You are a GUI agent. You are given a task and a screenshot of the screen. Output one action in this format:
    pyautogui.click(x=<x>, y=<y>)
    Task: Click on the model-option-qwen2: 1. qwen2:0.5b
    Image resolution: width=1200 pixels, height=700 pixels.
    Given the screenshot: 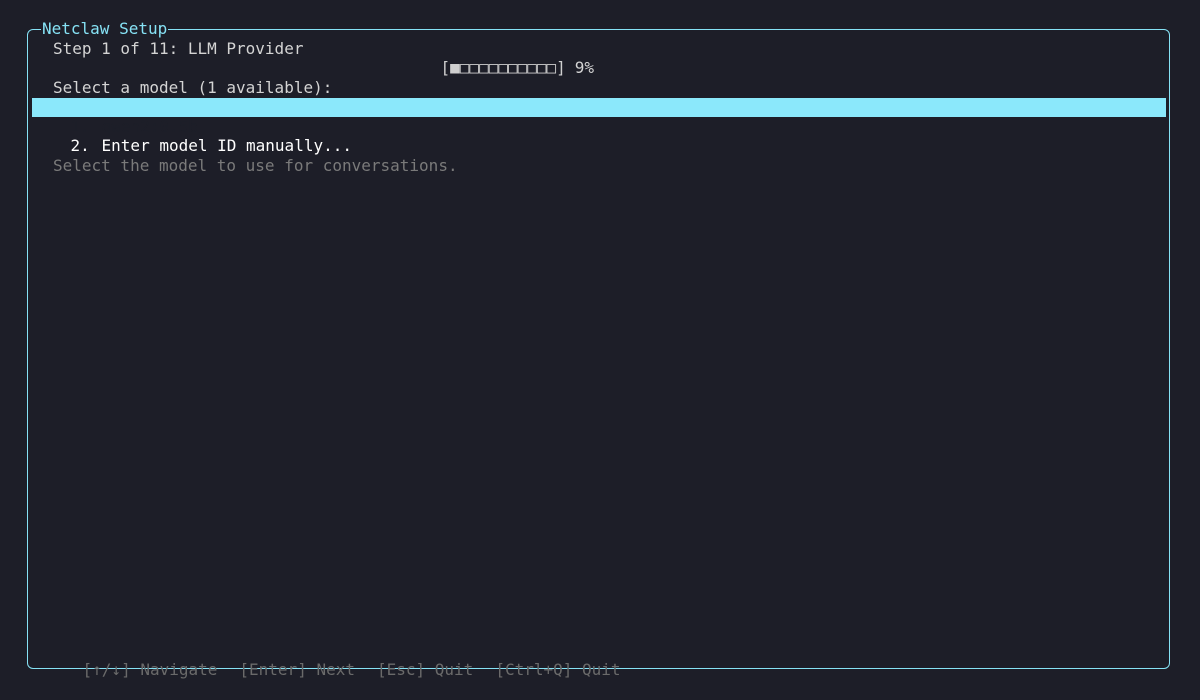 What is the action you would take?
    pyautogui.click(x=599, y=117)
    